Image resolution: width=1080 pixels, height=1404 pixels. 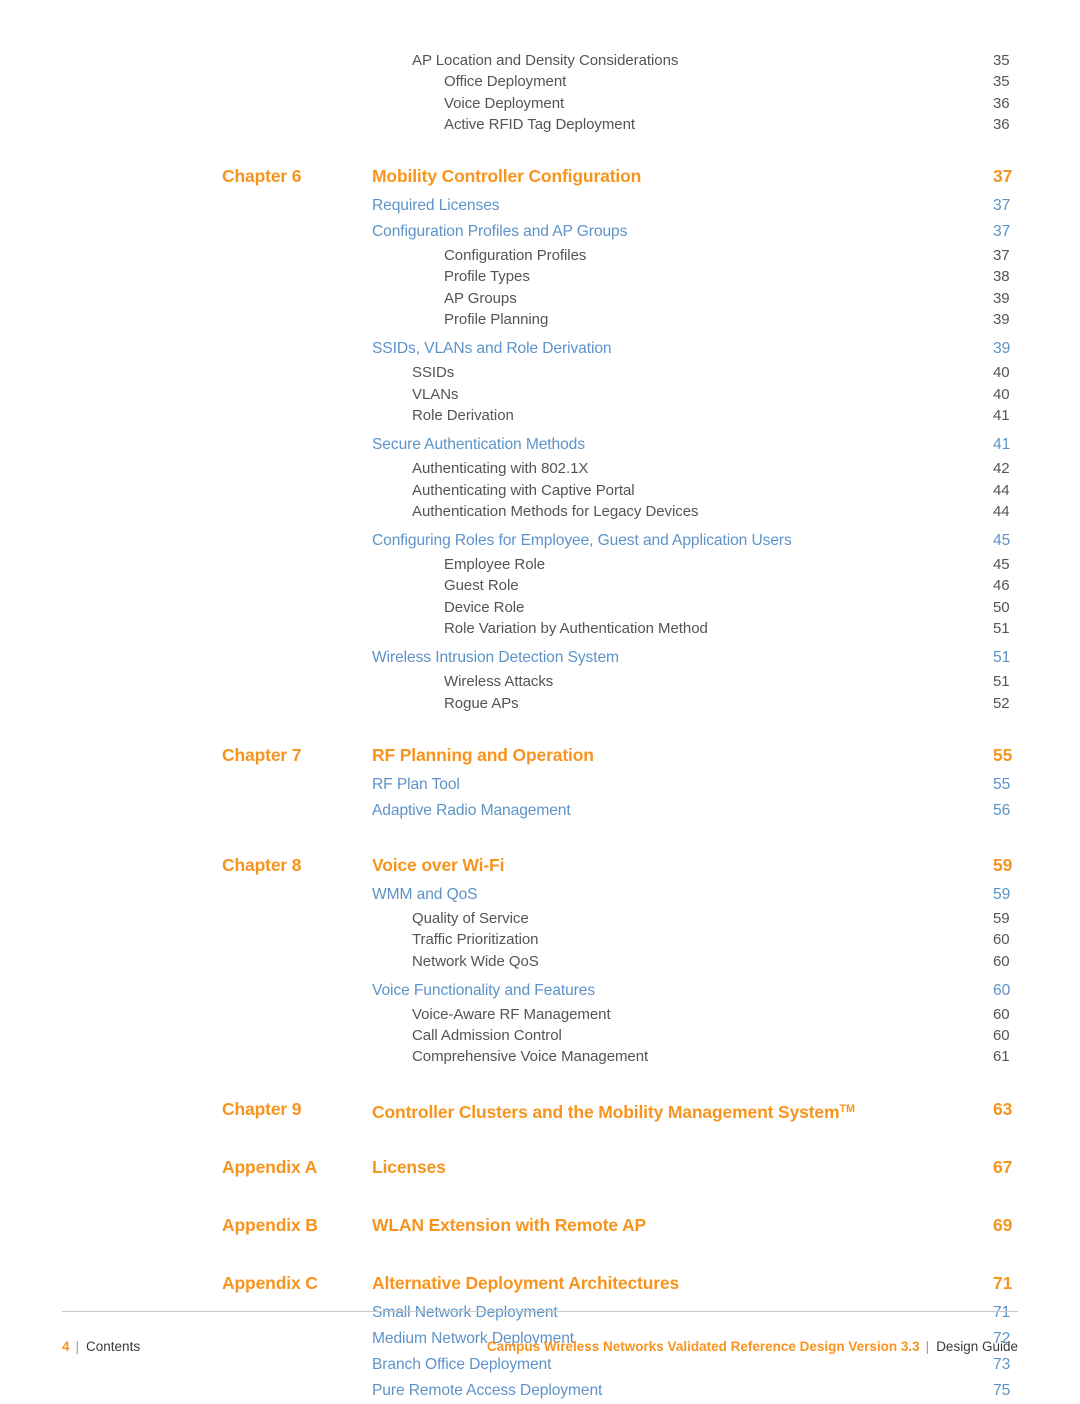 I want to click on toc-entry-label: WMM and QoS, so click(x=425, y=894).